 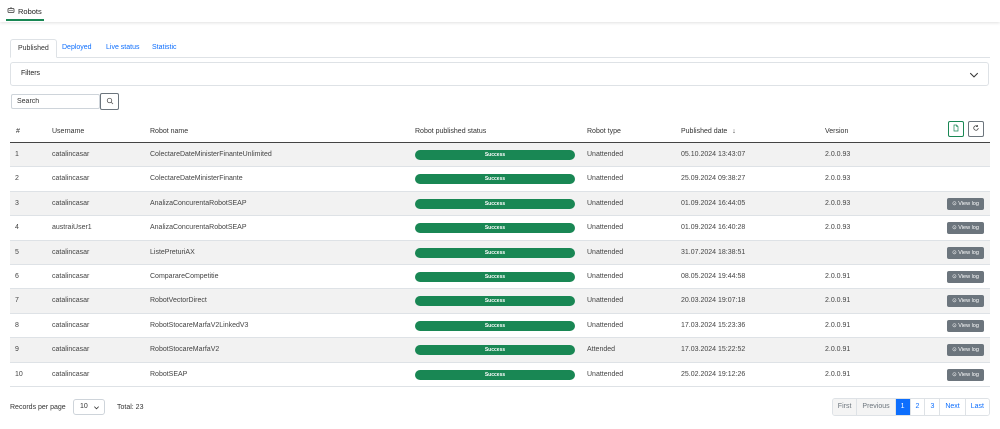 I want to click on header-username: Username, so click(x=68, y=131).